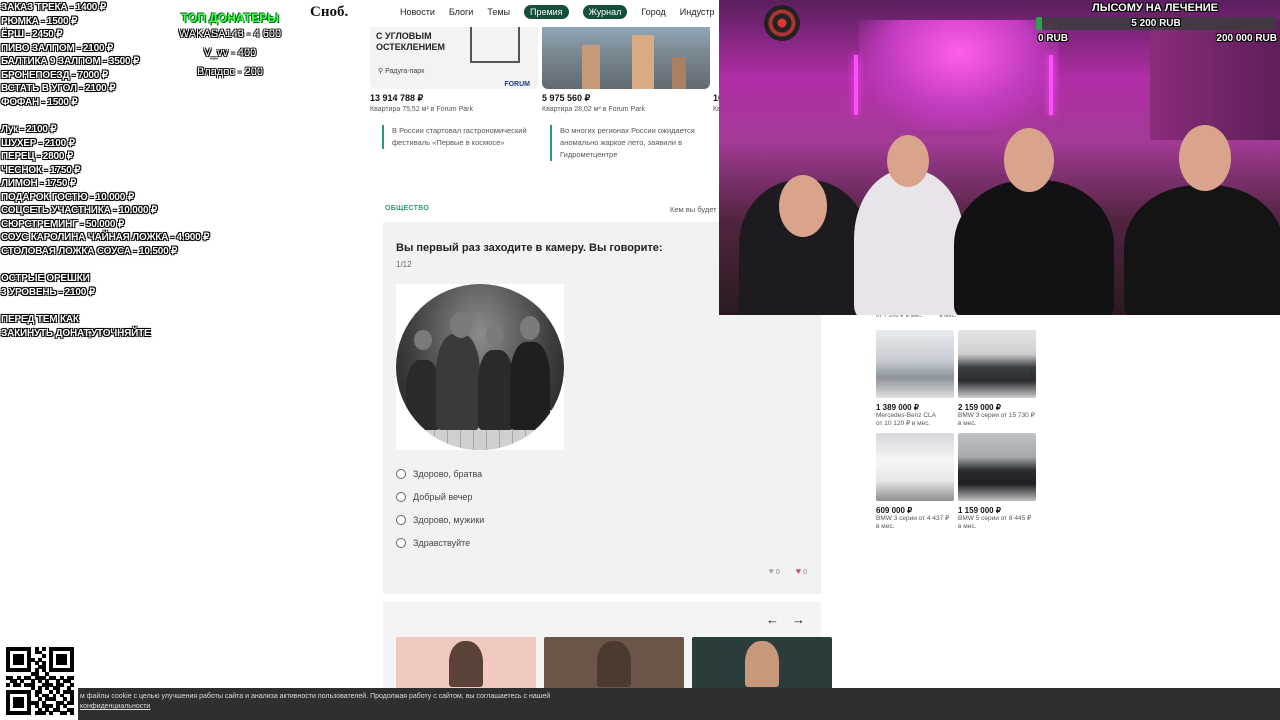 The height and width of the screenshot is (720, 1280). I want to click on car-model: BMW 3 серии от 15 730 ₽, so click(996, 415).